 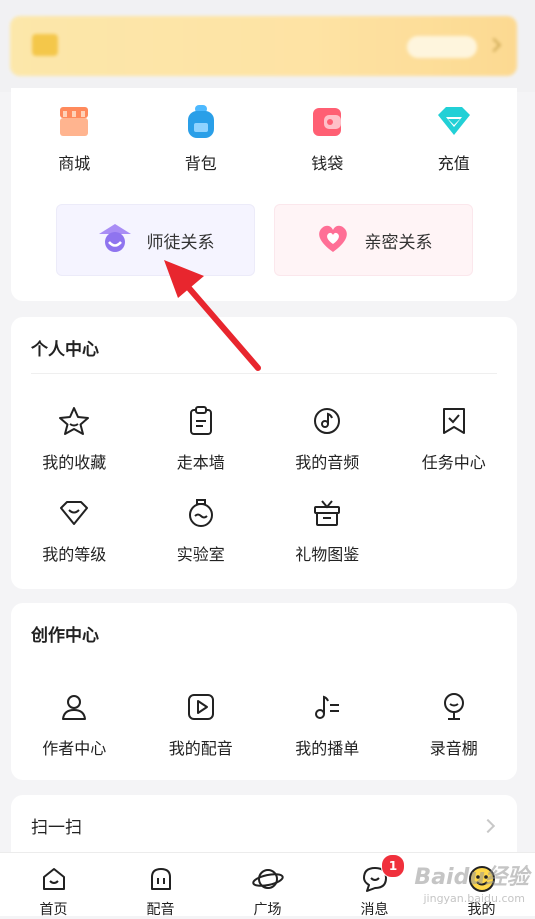 What do you see at coordinates (53, 910) in the screenshot?
I see `tab-label: 首页` at bounding box center [53, 910].